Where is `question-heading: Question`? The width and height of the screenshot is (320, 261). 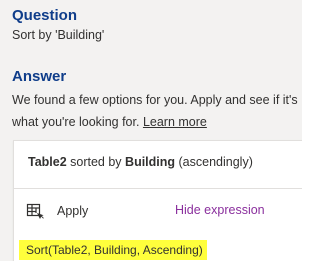 question-heading: Question is located at coordinates (45, 15).